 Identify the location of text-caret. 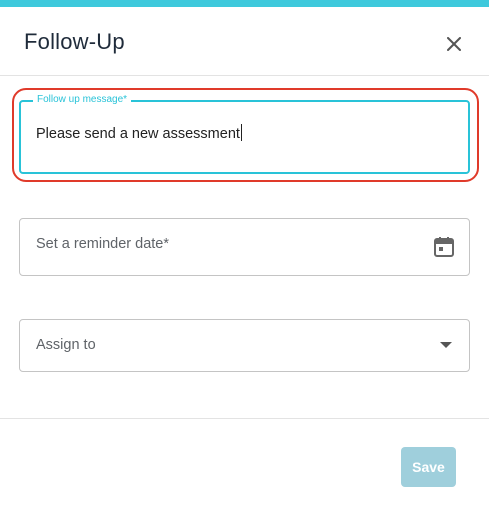
(241, 132).